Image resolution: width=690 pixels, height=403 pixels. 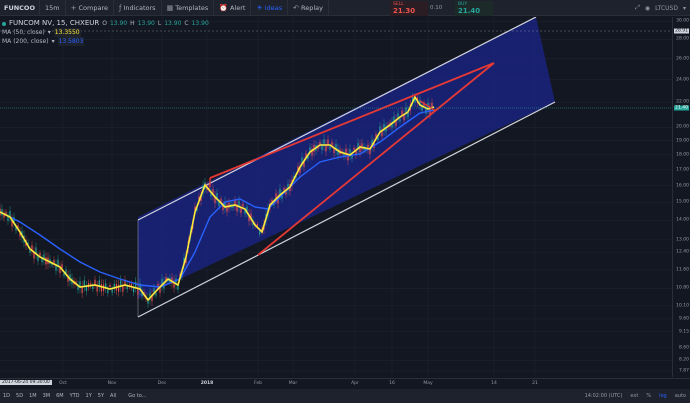 I want to click on sell-button: SELL 21.30, so click(x=409, y=8).